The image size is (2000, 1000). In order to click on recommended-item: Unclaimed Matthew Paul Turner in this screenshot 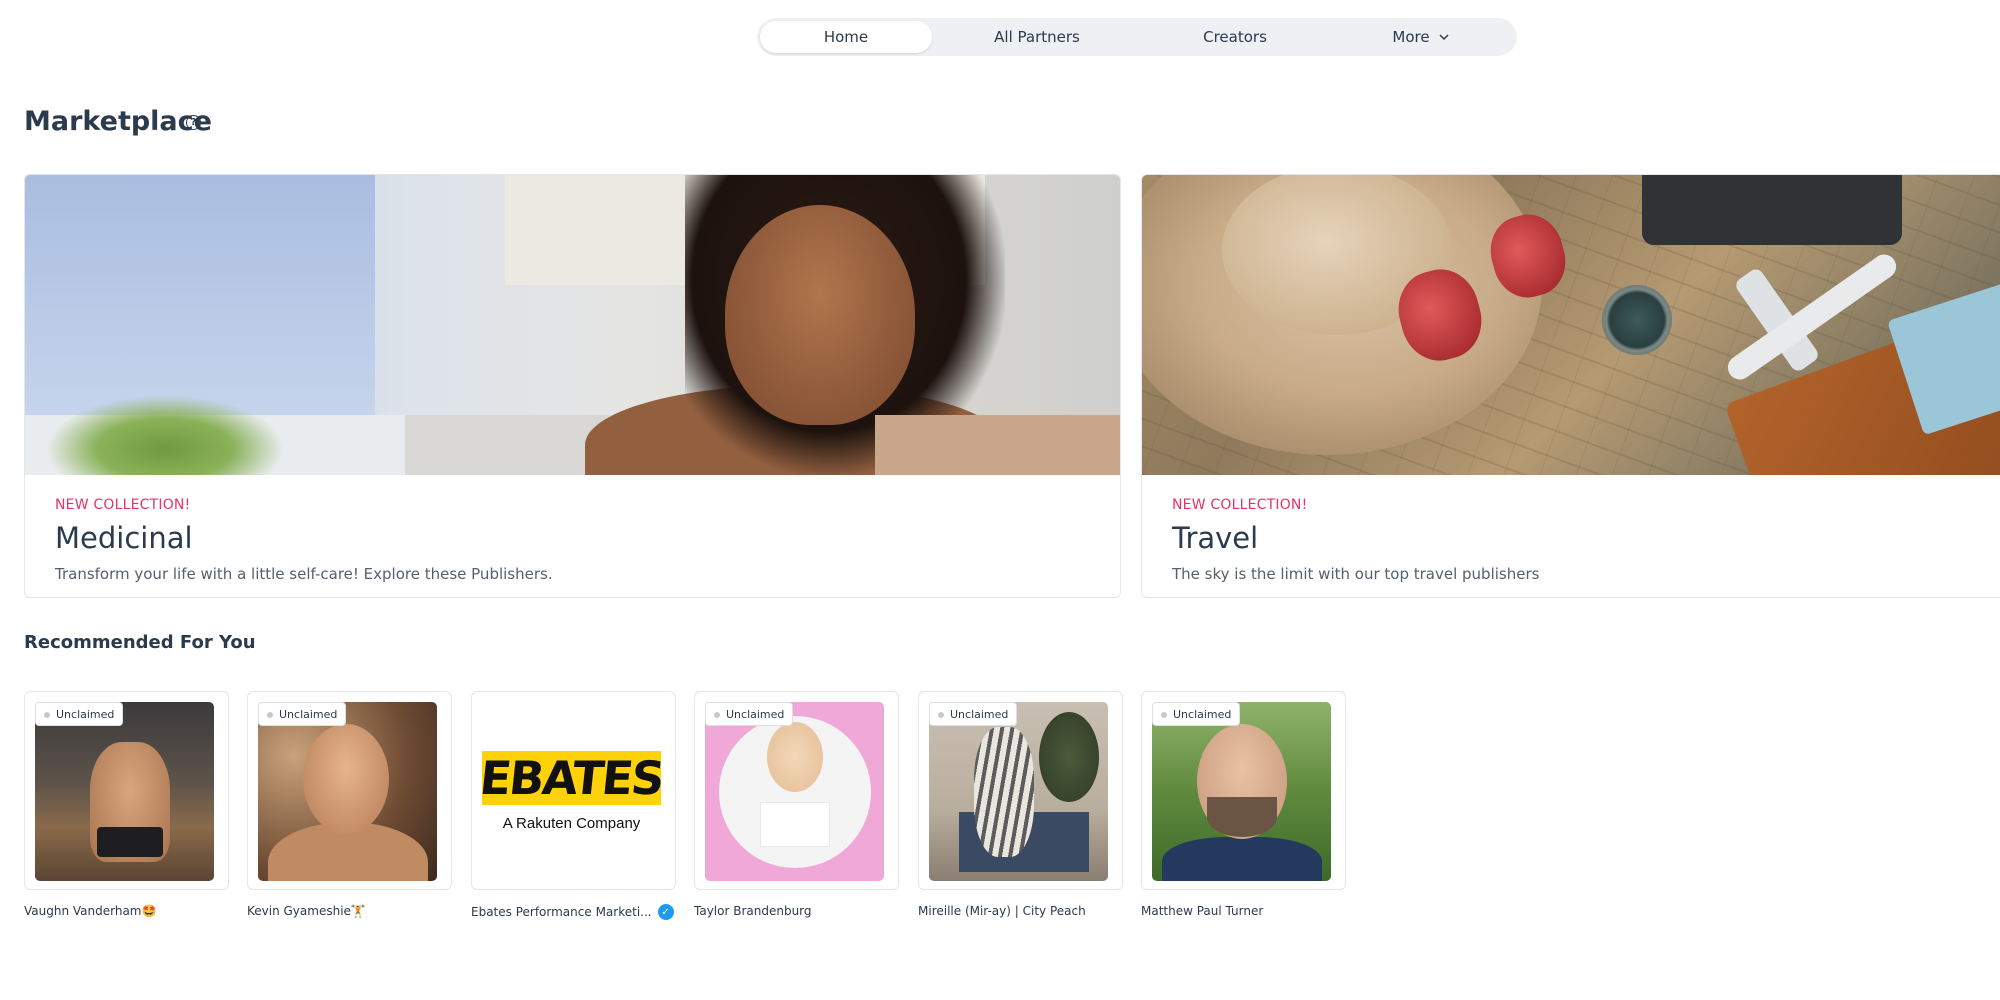, I will do `click(1243, 804)`.